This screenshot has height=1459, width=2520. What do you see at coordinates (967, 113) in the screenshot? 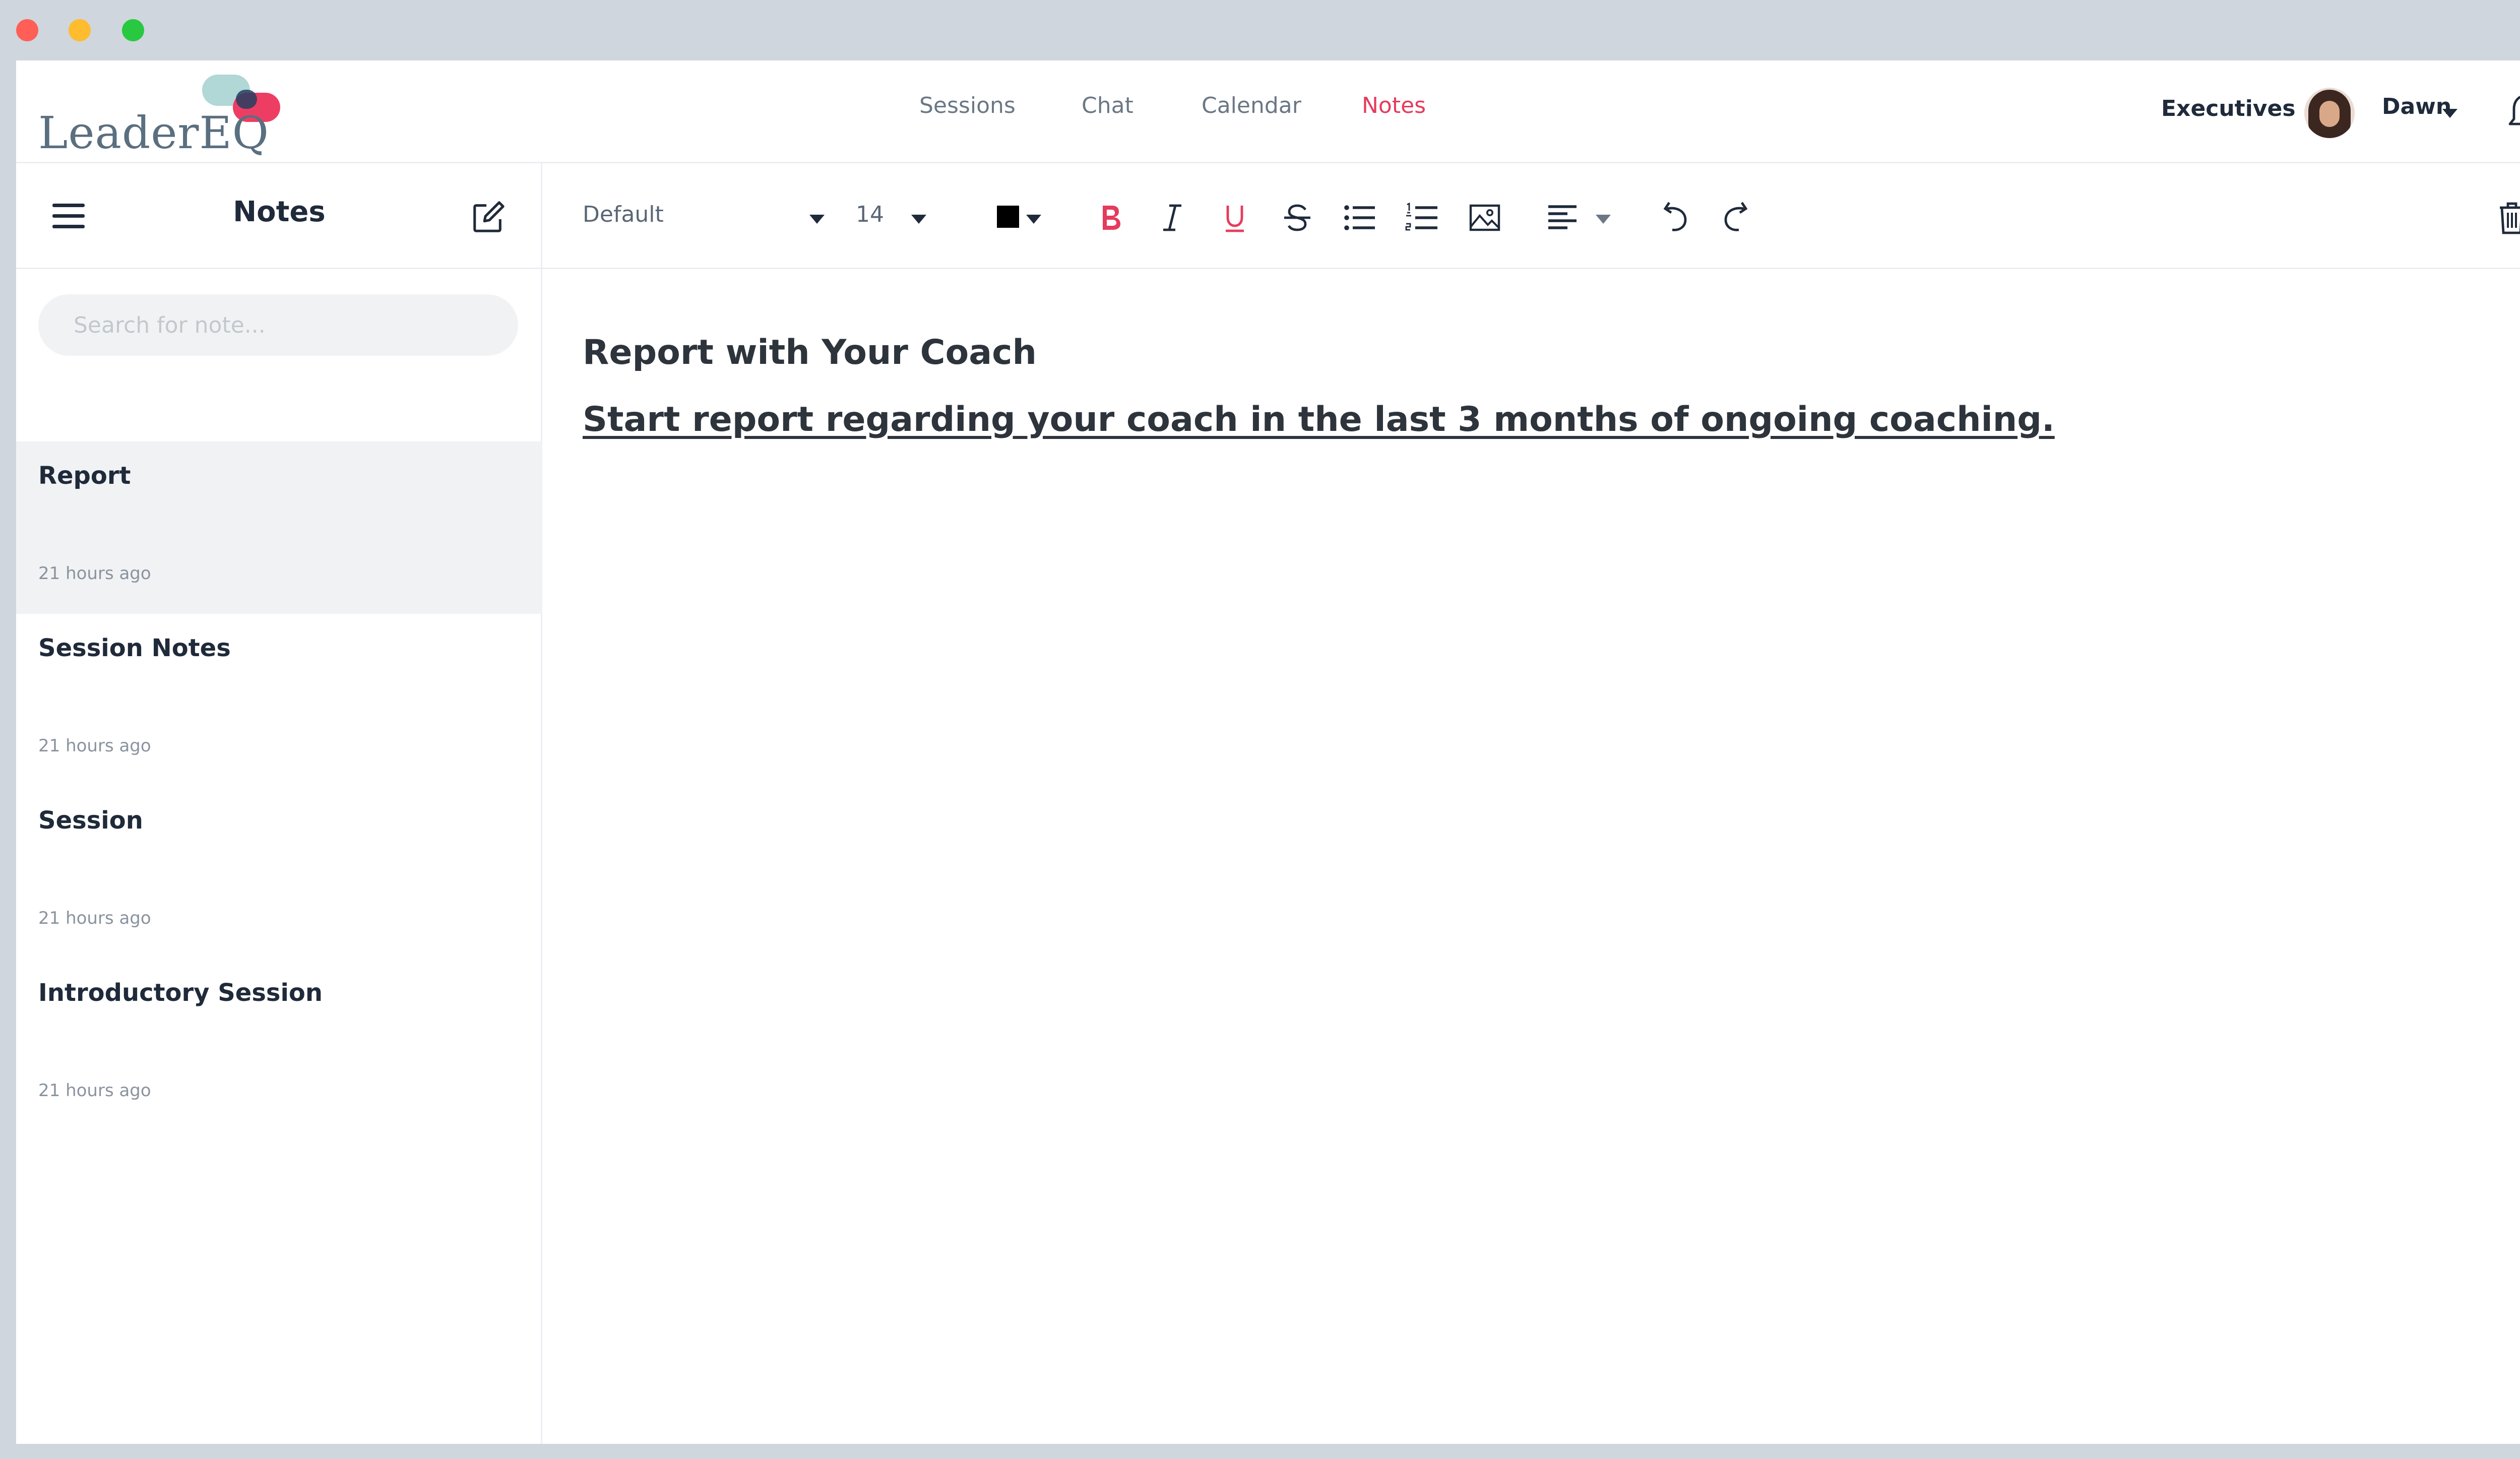
I see `nav-sessions: Sessions` at bounding box center [967, 113].